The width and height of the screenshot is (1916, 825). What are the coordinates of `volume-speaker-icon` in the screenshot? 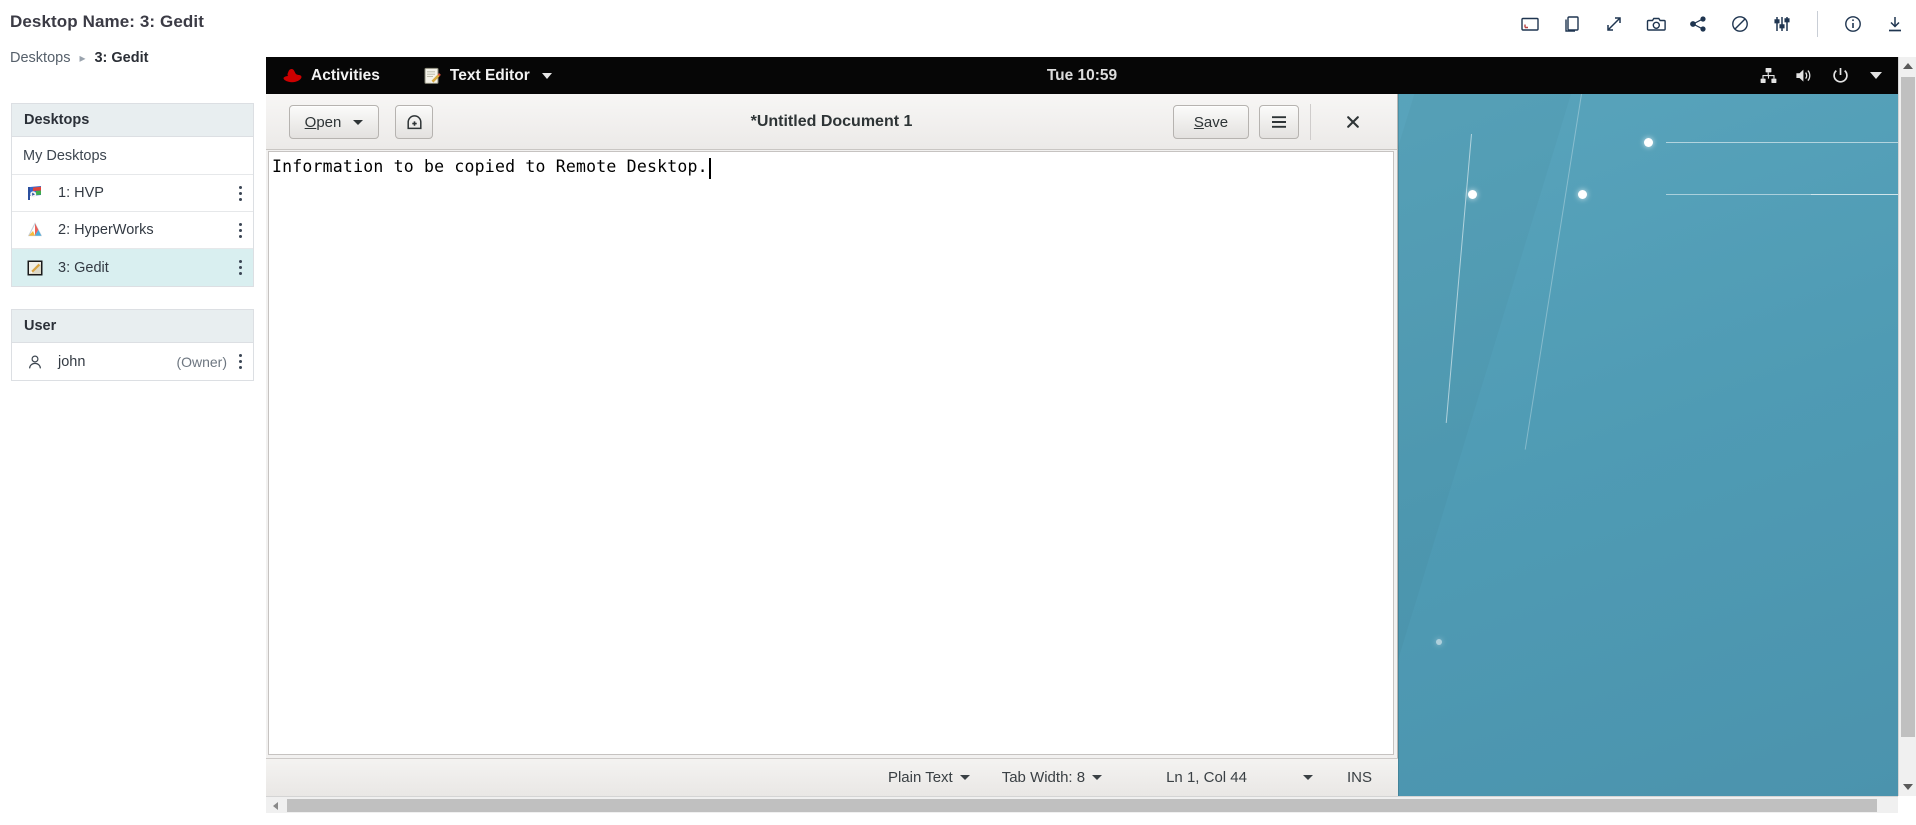 It's located at (1804, 76).